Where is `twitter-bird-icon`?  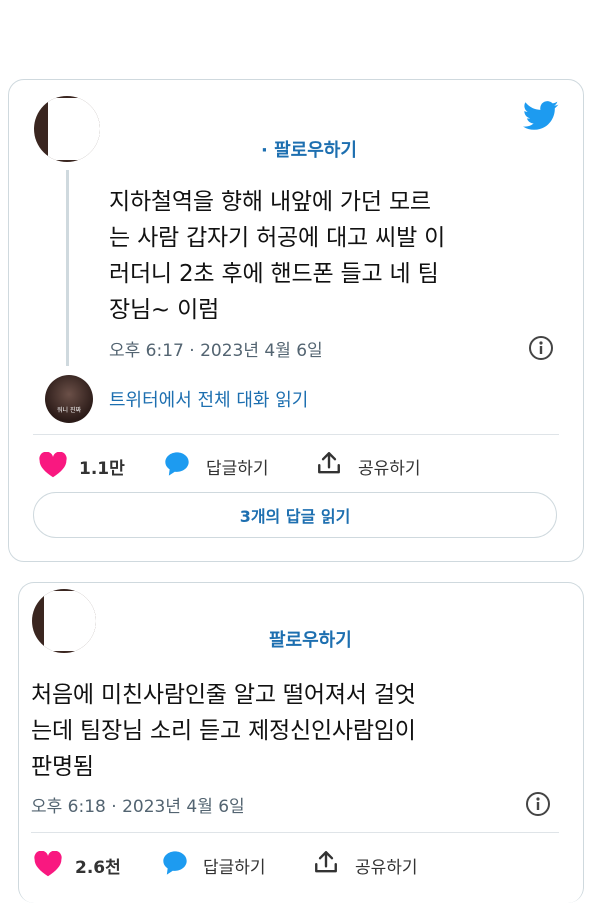 twitter-bird-icon is located at coordinates (541, 116).